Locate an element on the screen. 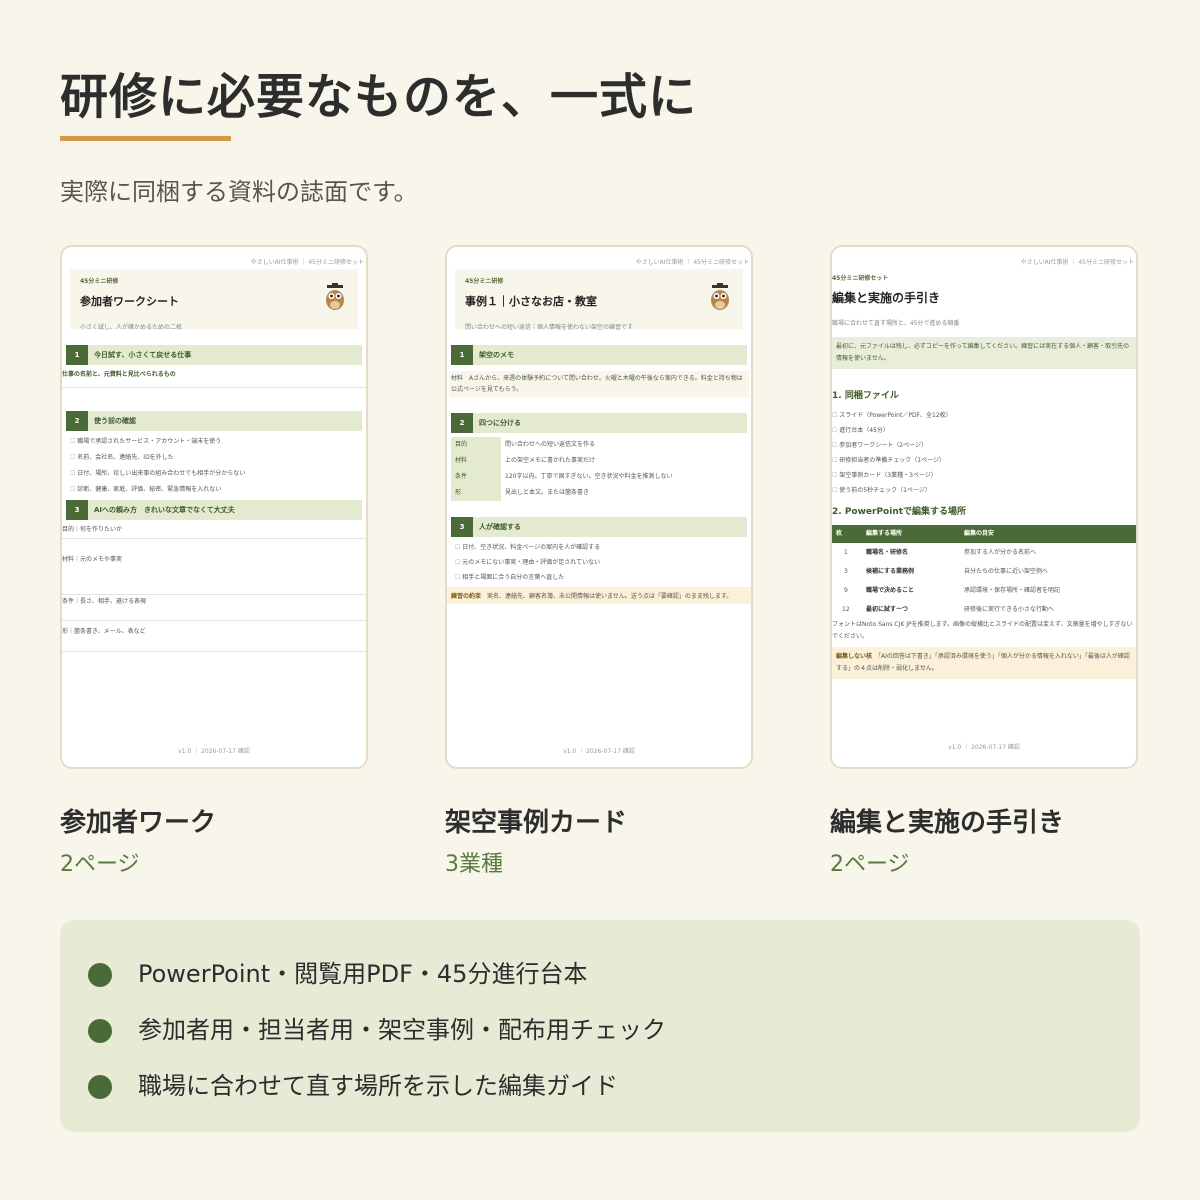 The image size is (1200, 1200). section-heading: 3 人が確認する is located at coordinates (599, 527).